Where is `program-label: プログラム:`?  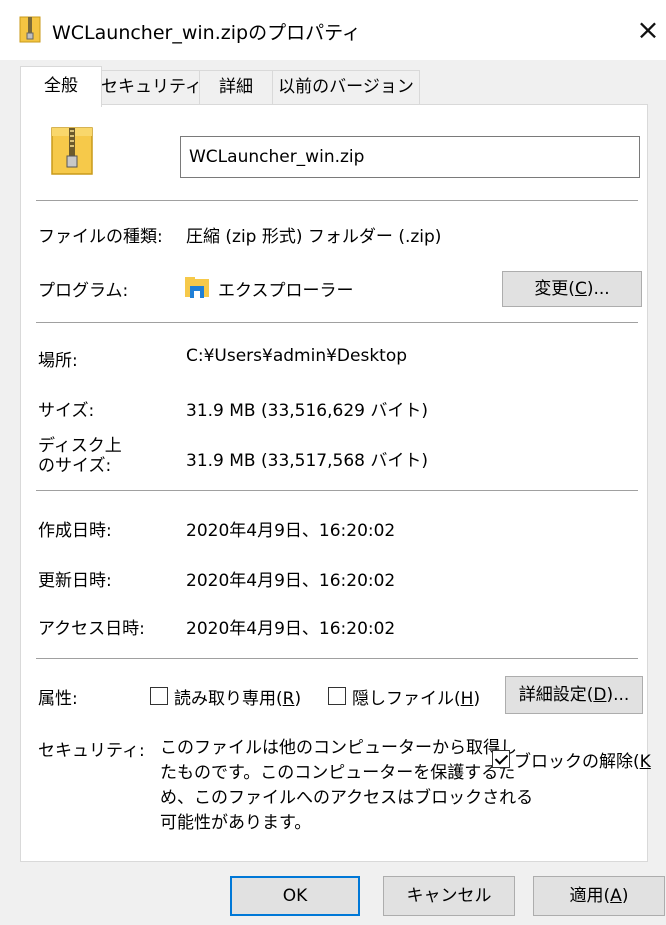
program-label: プログラム: is located at coordinates (83, 291).